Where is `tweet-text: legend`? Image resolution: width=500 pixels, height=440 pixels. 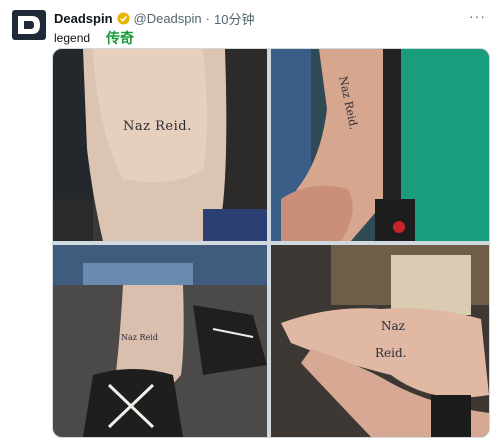
tweet-text: legend is located at coordinates (72, 38).